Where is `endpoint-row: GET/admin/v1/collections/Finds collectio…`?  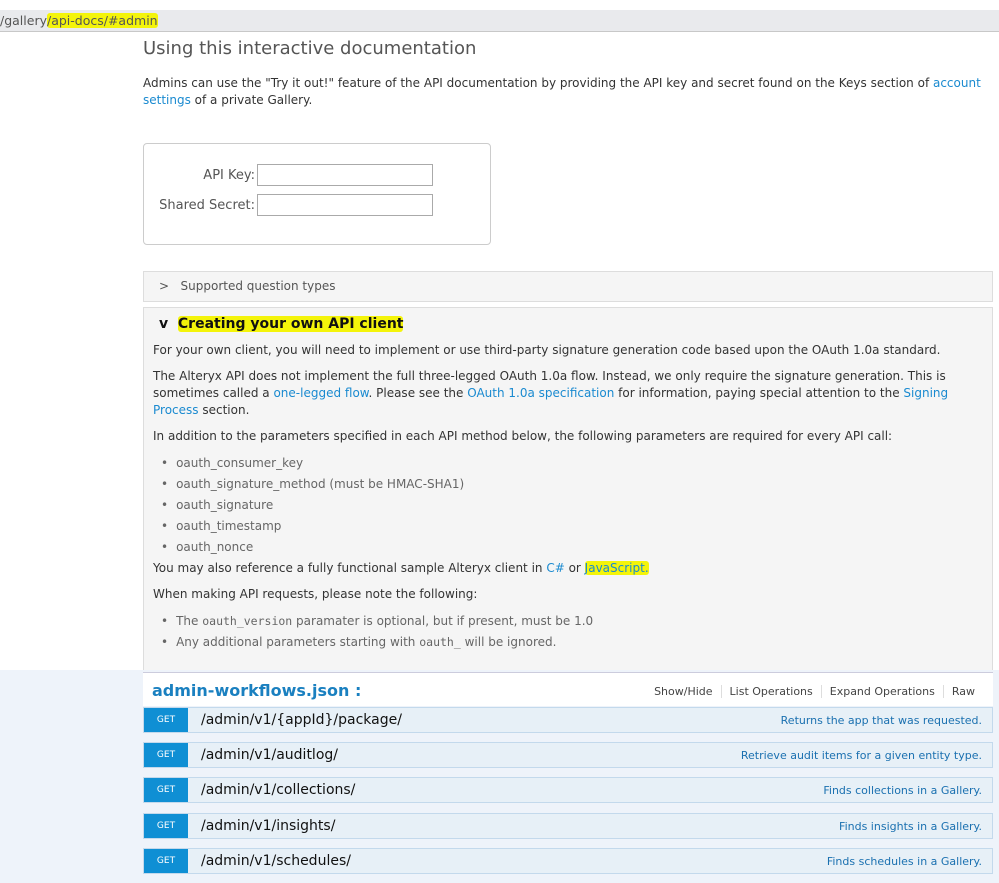
endpoint-row: GET/admin/v1/collections/Finds collectio… is located at coordinates (568, 790).